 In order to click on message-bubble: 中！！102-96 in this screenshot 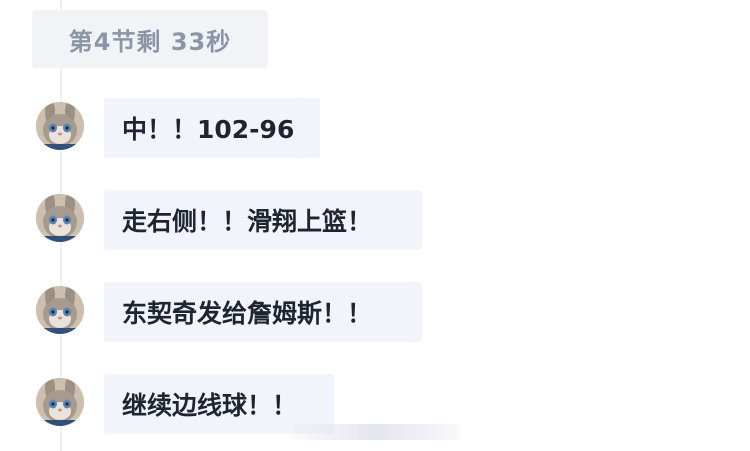, I will do `click(212, 128)`.